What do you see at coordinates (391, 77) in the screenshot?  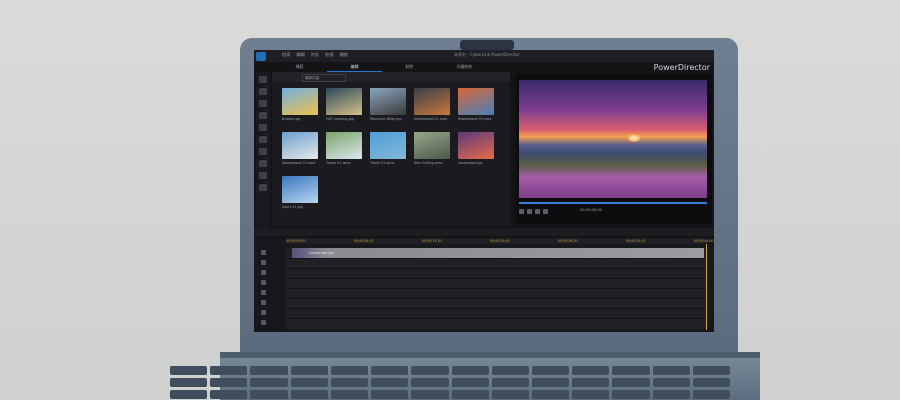 I see `library-toolbar: 媒体内容` at bounding box center [391, 77].